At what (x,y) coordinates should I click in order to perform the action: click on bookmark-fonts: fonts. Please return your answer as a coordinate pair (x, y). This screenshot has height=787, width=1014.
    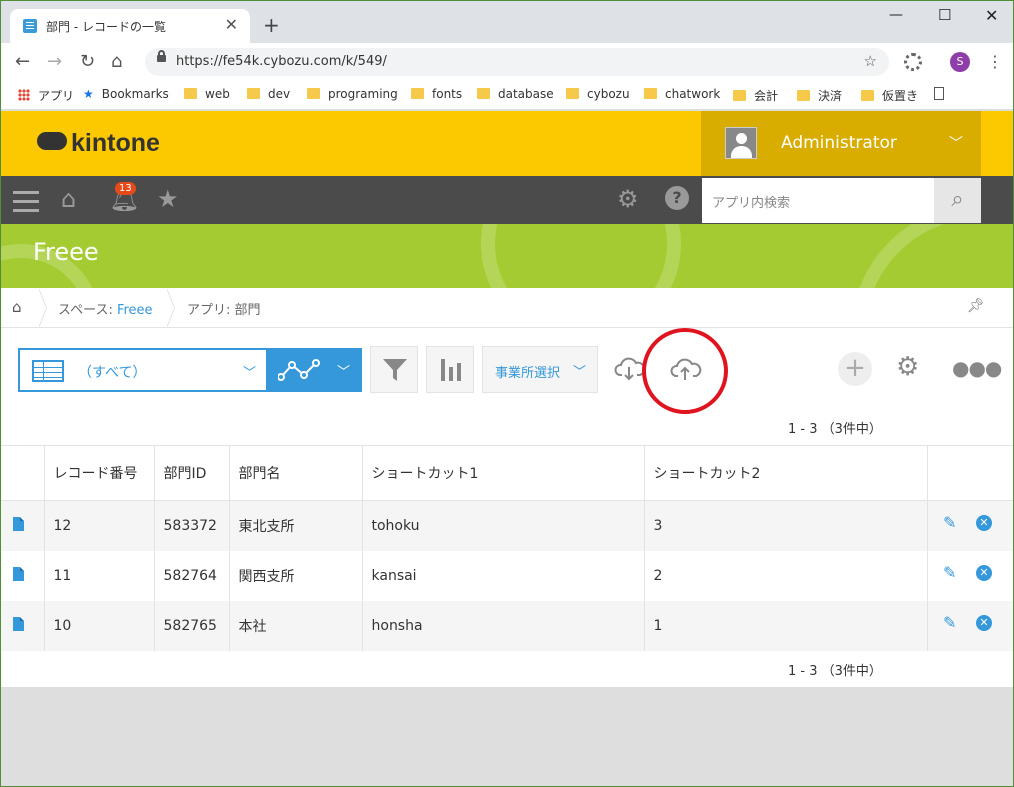
    Looking at the image, I should click on (436, 94).